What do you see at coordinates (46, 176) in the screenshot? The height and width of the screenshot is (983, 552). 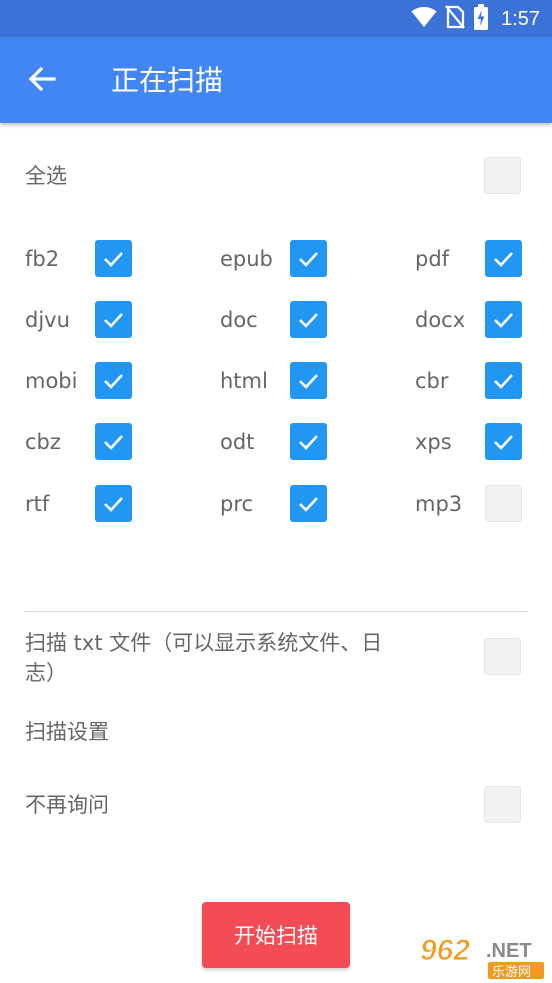 I see `select-all-label: 全选` at bounding box center [46, 176].